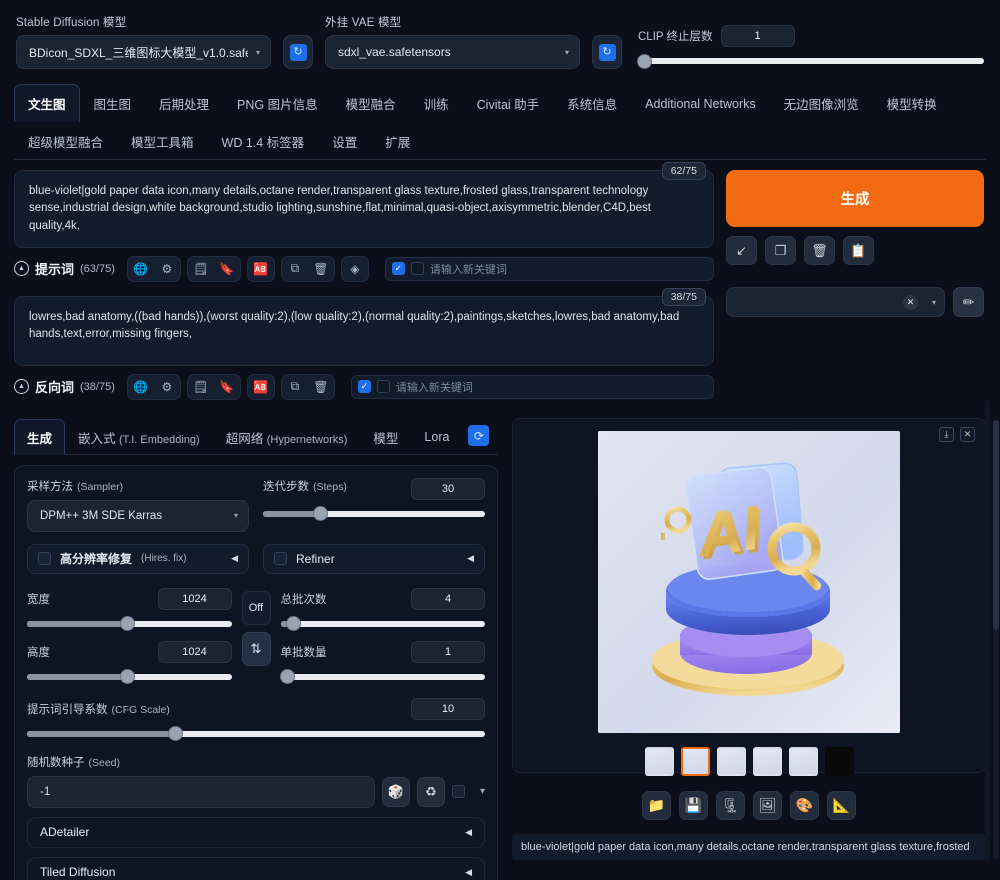 This screenshot has width=1000, height=880. What do you see at coordinates (693, 805) in the screenshot?
I see `save-icon: 💾` at bounding box center [693, 805].